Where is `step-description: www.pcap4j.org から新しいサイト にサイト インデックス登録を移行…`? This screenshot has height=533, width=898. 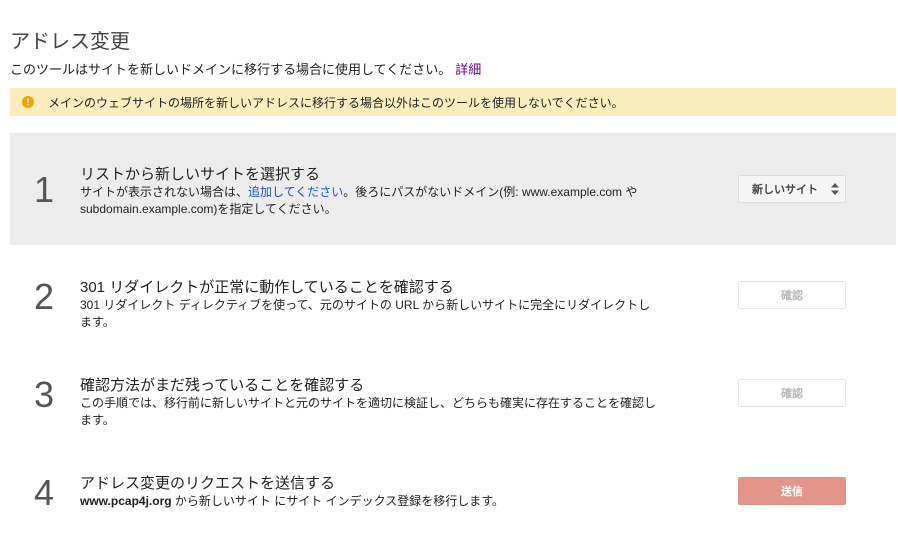 step-description: www.pcap4j.org から新しいサイト にサイト インデックス登録を移行… is located at coordinates (370, 501).